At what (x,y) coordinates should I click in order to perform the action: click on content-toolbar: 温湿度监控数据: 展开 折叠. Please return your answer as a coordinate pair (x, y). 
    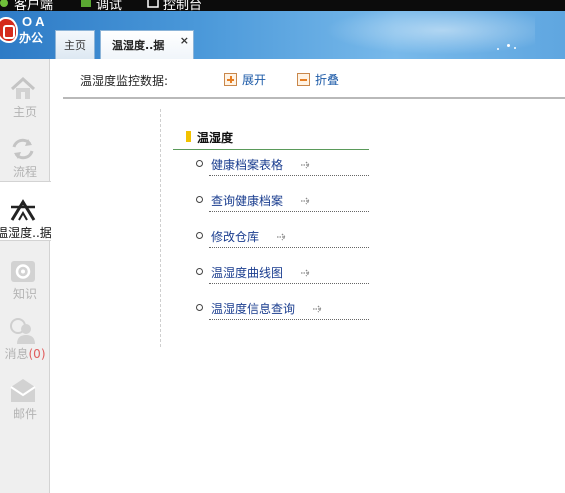
    Looking at the image, I should click on (314, 79).